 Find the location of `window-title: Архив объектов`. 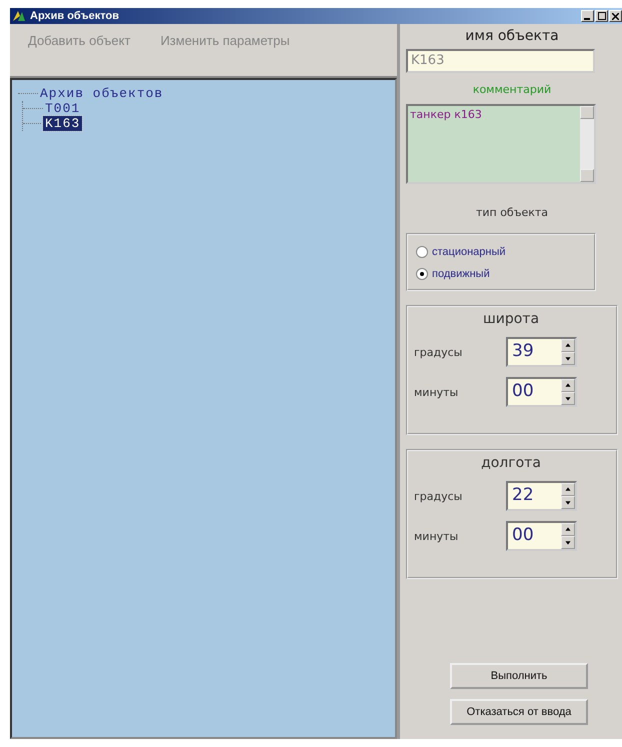

window-title: Архив объектов is located at coordinates (74, 16).